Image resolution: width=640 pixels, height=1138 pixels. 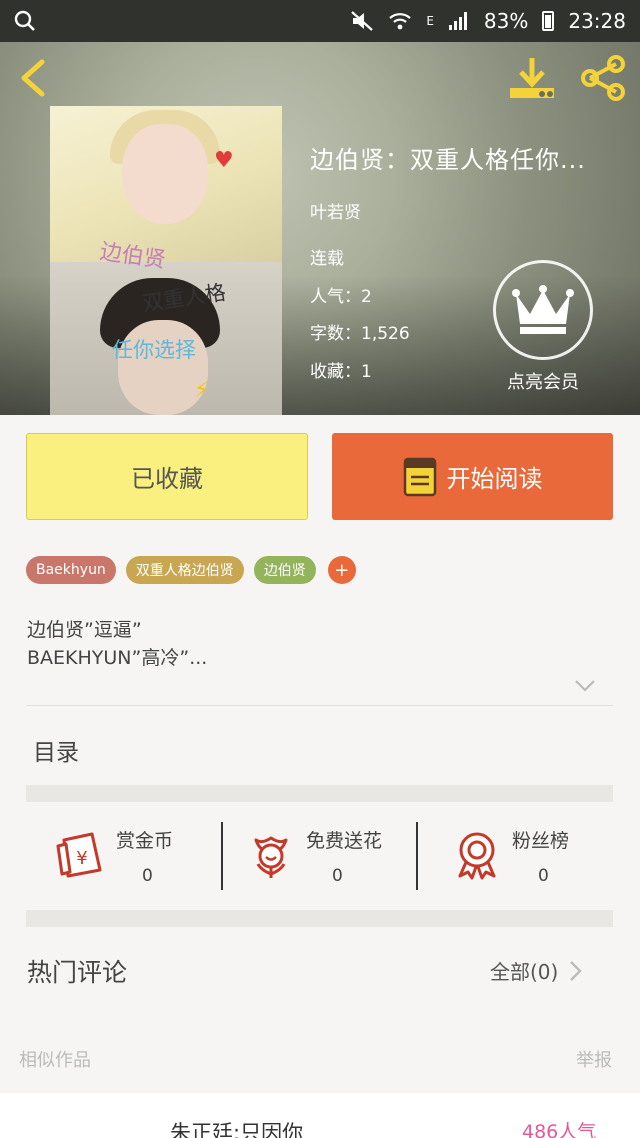 What do you see at coordinates (559, 1129) in the screenshot?
I see `recommendation-popularity: 486人气` at bounding box center [559, 1129].